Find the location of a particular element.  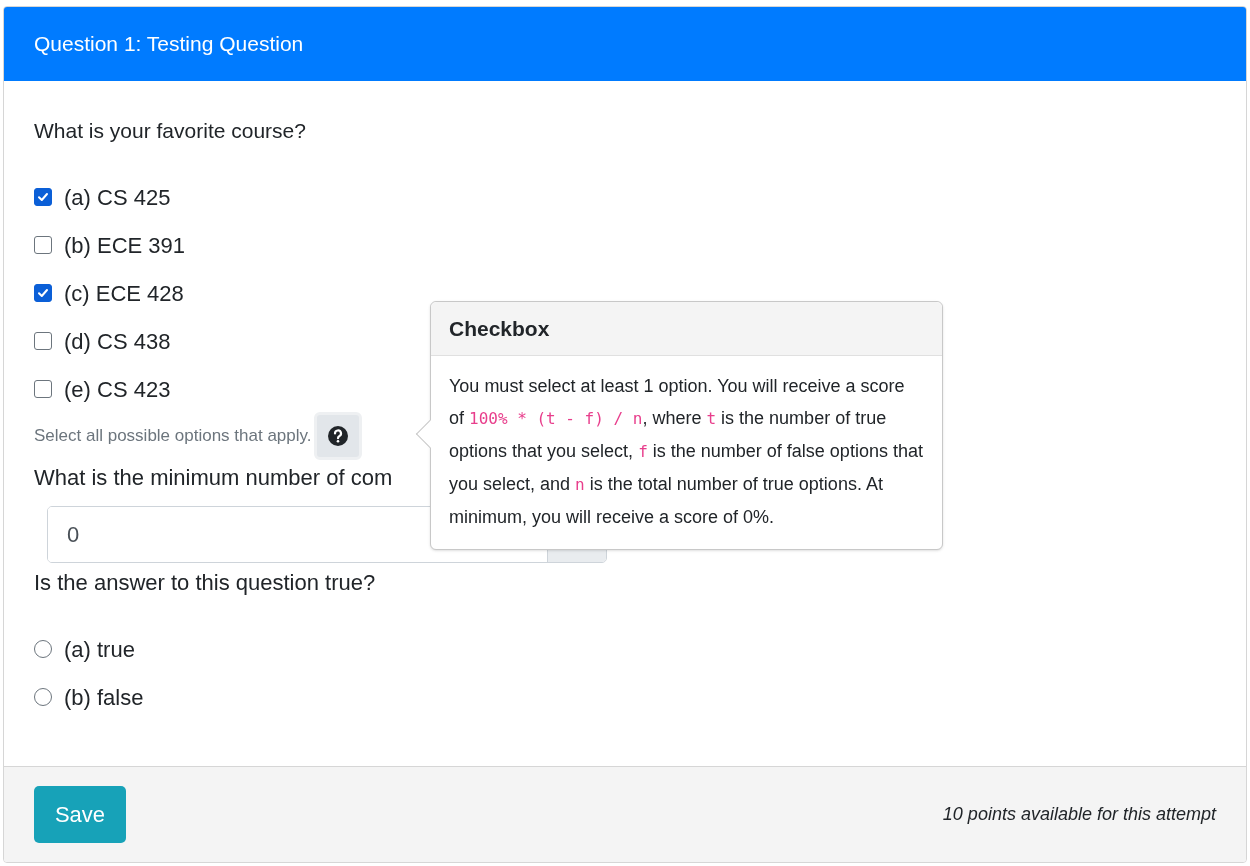

option-label: (d) CS 438 is located at coordinates (117, 341).